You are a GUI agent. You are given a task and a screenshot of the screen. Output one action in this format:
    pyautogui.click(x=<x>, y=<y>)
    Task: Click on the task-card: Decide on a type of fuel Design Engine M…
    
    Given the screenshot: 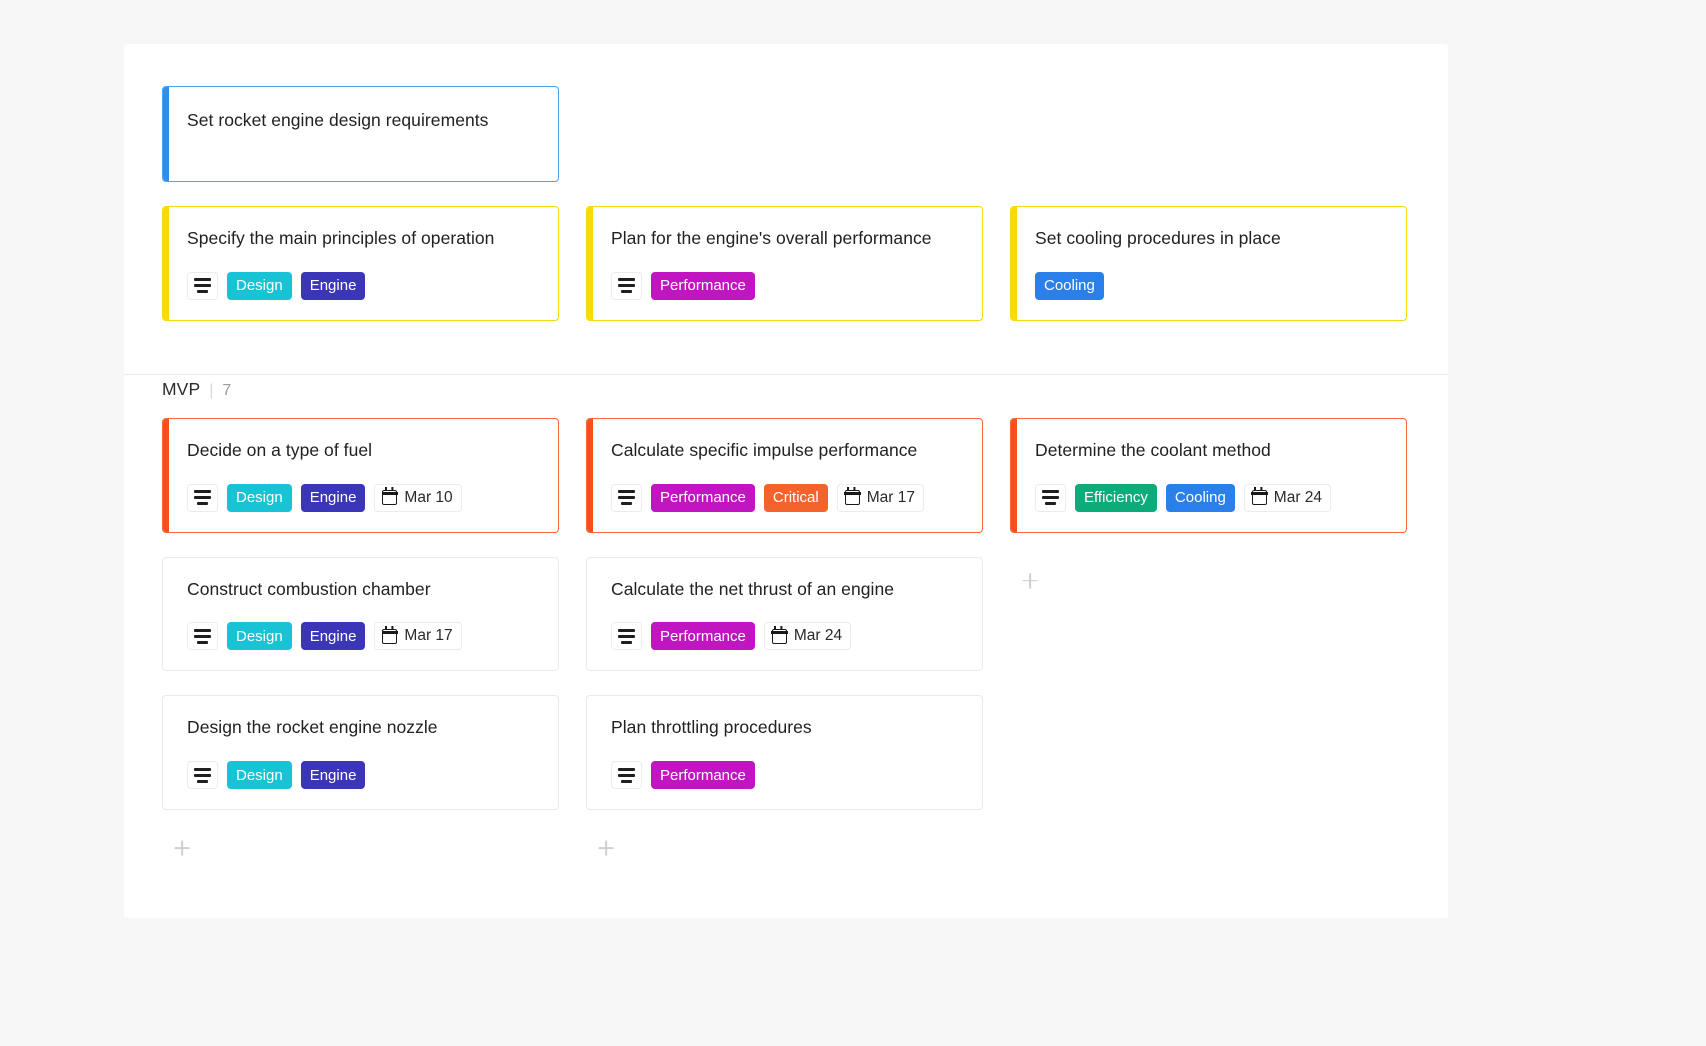 What is the action you would take?
    pyautogui.click(x=360, y=475)
    